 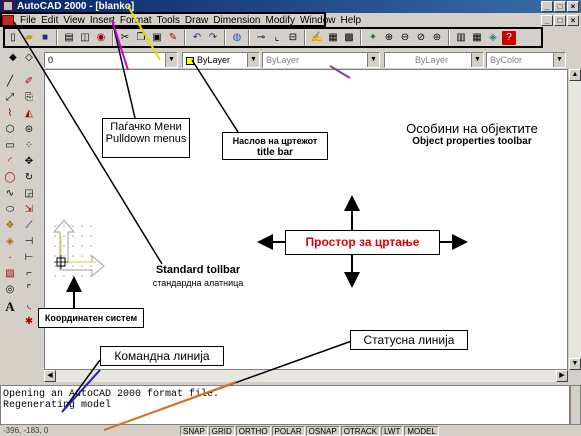 I want to click on pan-icon: ▩, so click(x=349, y=38).